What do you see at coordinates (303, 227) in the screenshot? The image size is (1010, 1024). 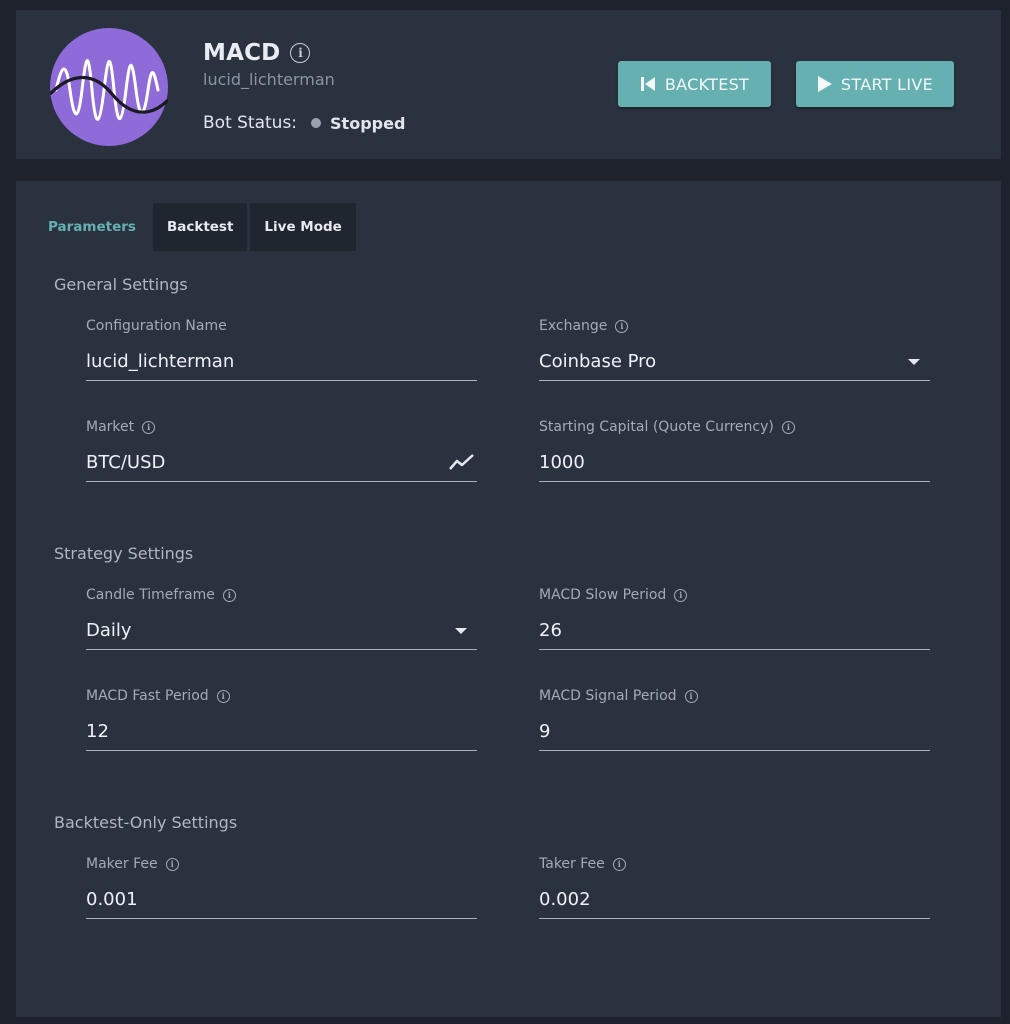 I see `tab-live-mode: Live Mode` at bounding box center [303, 227].